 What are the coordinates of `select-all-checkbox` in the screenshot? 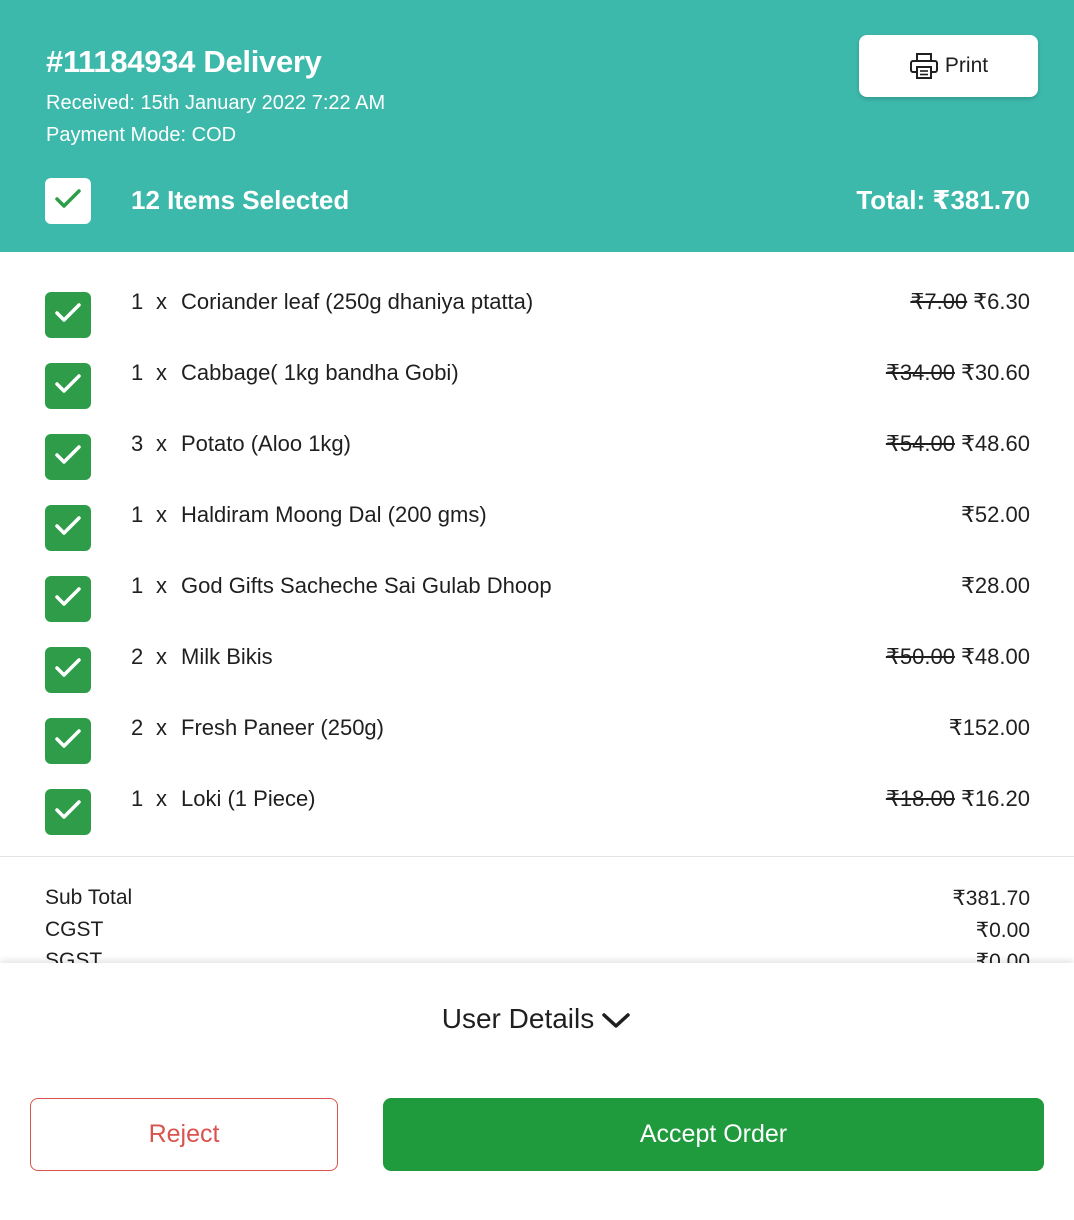 It's located at (68, 201).